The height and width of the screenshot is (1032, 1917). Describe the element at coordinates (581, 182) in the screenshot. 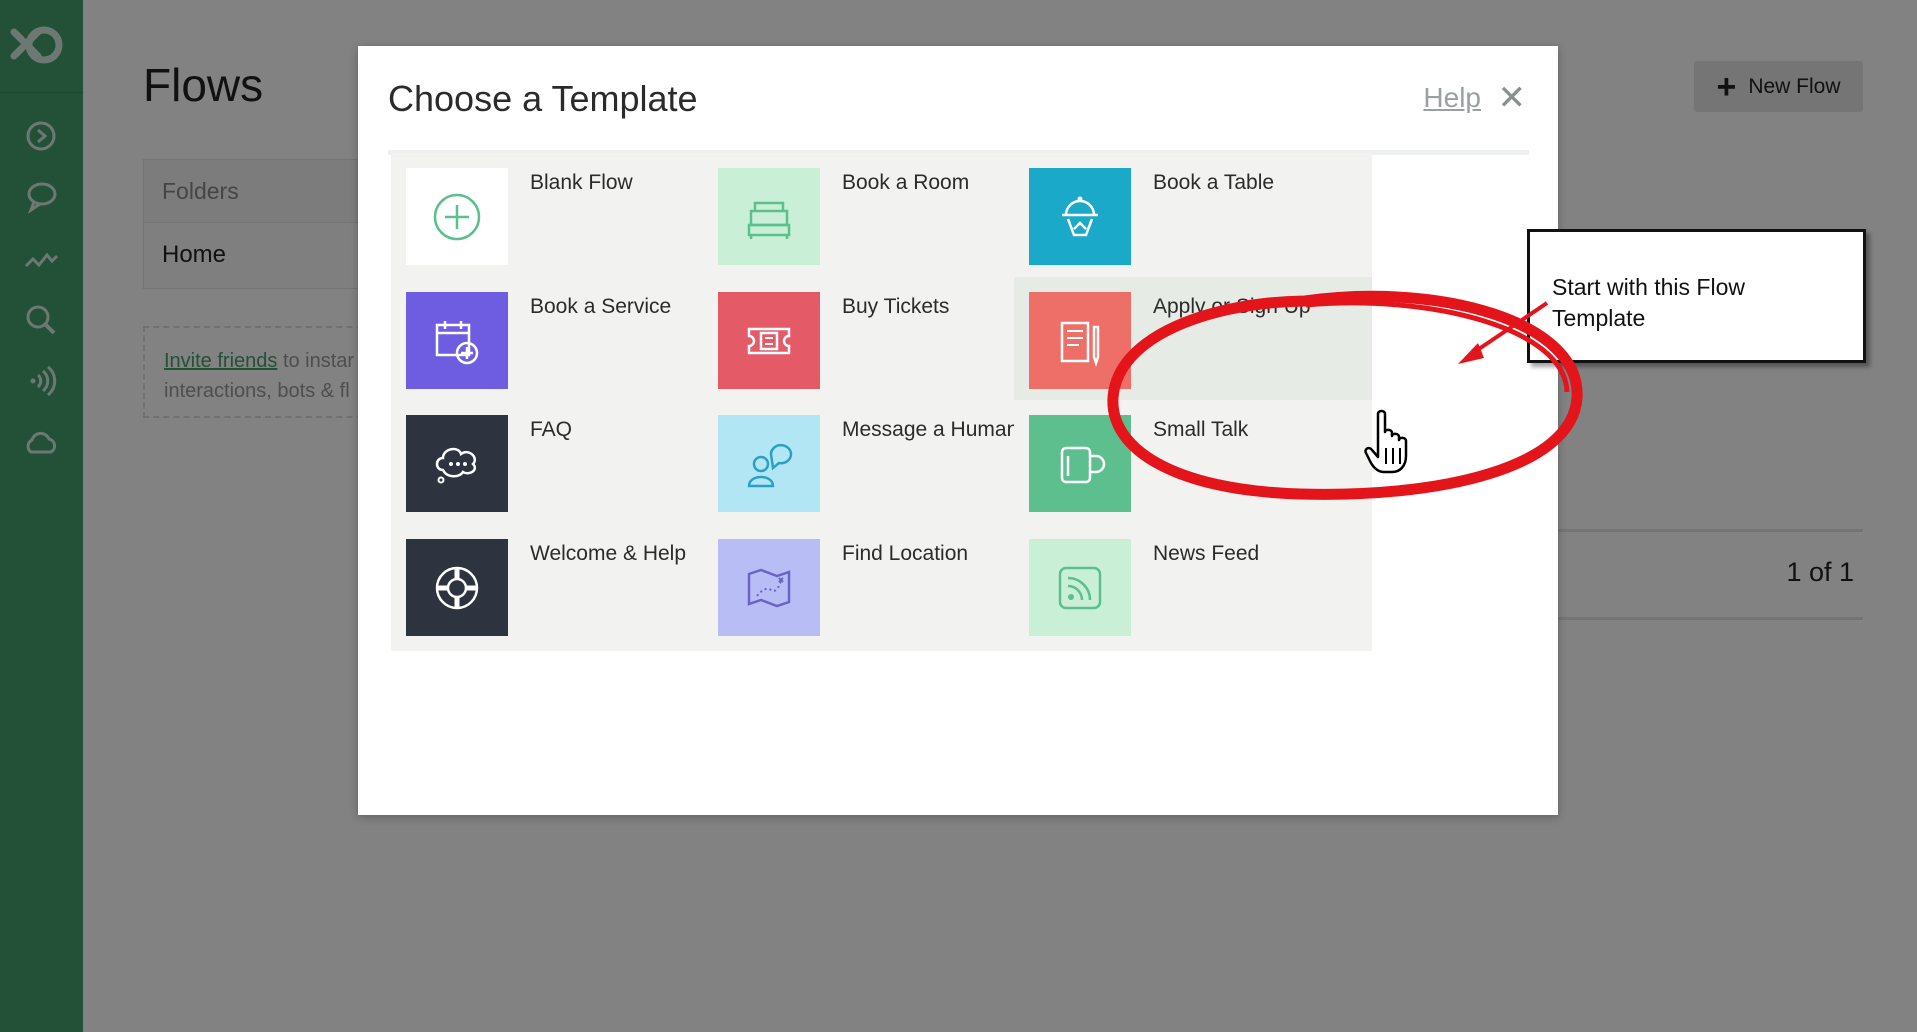

I see `template-card-label: Blank Flow` at that location.